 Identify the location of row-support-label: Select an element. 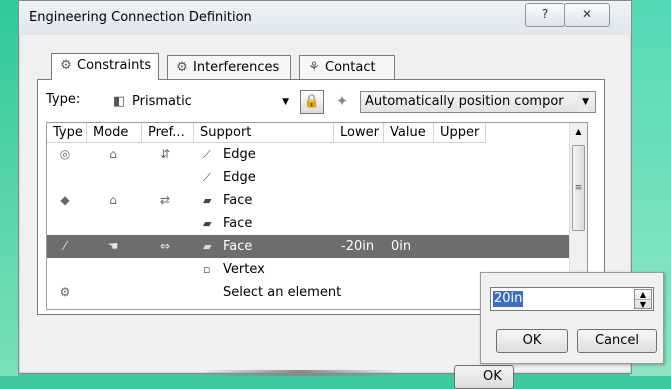
(282, 292).